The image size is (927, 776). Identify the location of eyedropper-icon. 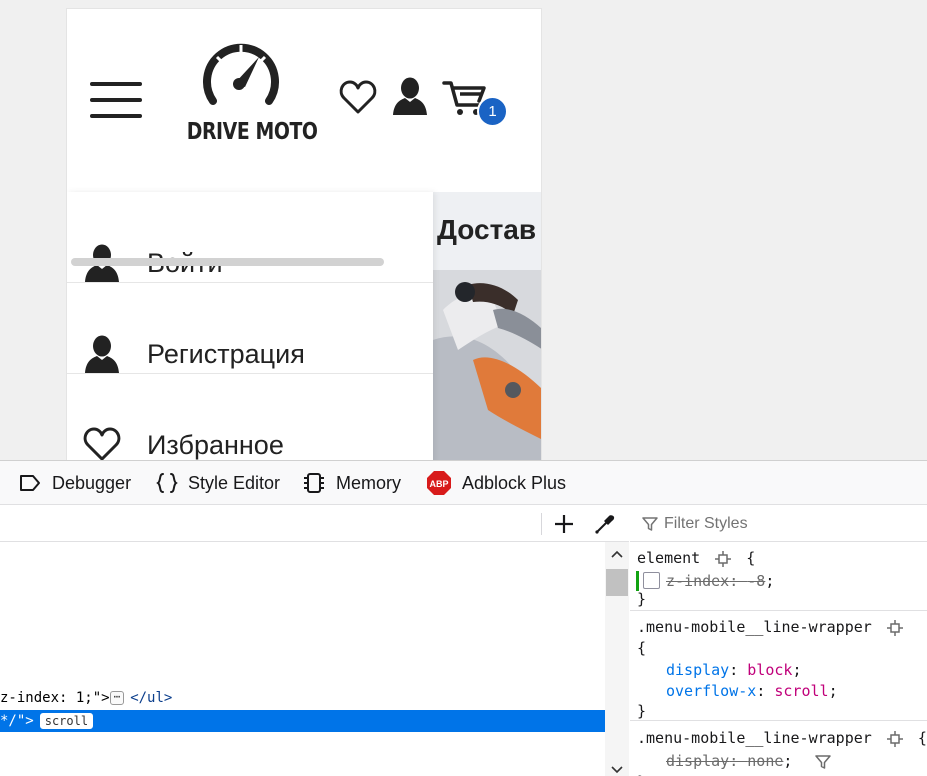
(605, 524).